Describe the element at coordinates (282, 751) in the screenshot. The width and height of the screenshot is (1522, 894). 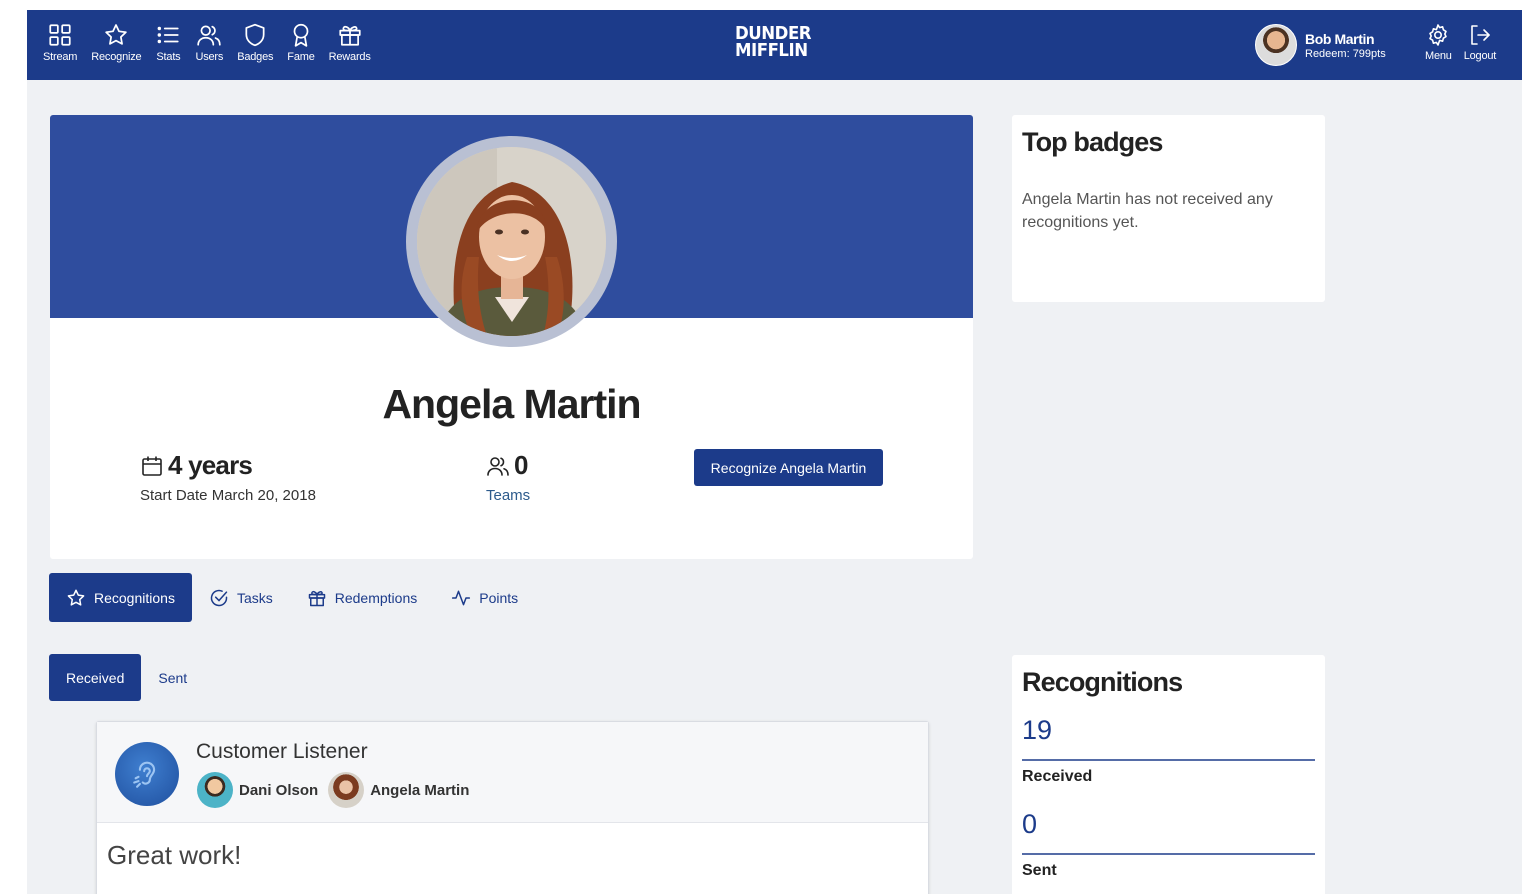
I see `recognition-badge-title: Customer Listener` at that location.